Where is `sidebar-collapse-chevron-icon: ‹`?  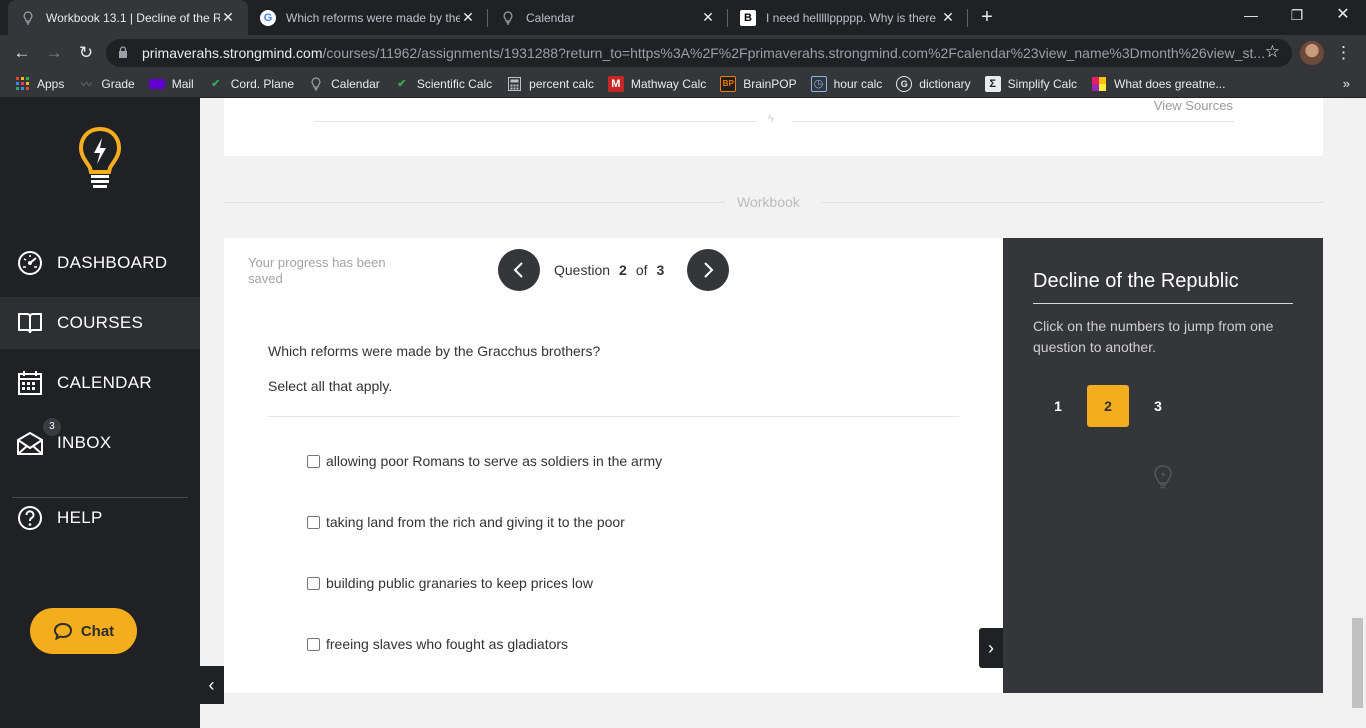 sidebar-collapse-chevron-icon: ‹ is located at coordinates (211, 685).